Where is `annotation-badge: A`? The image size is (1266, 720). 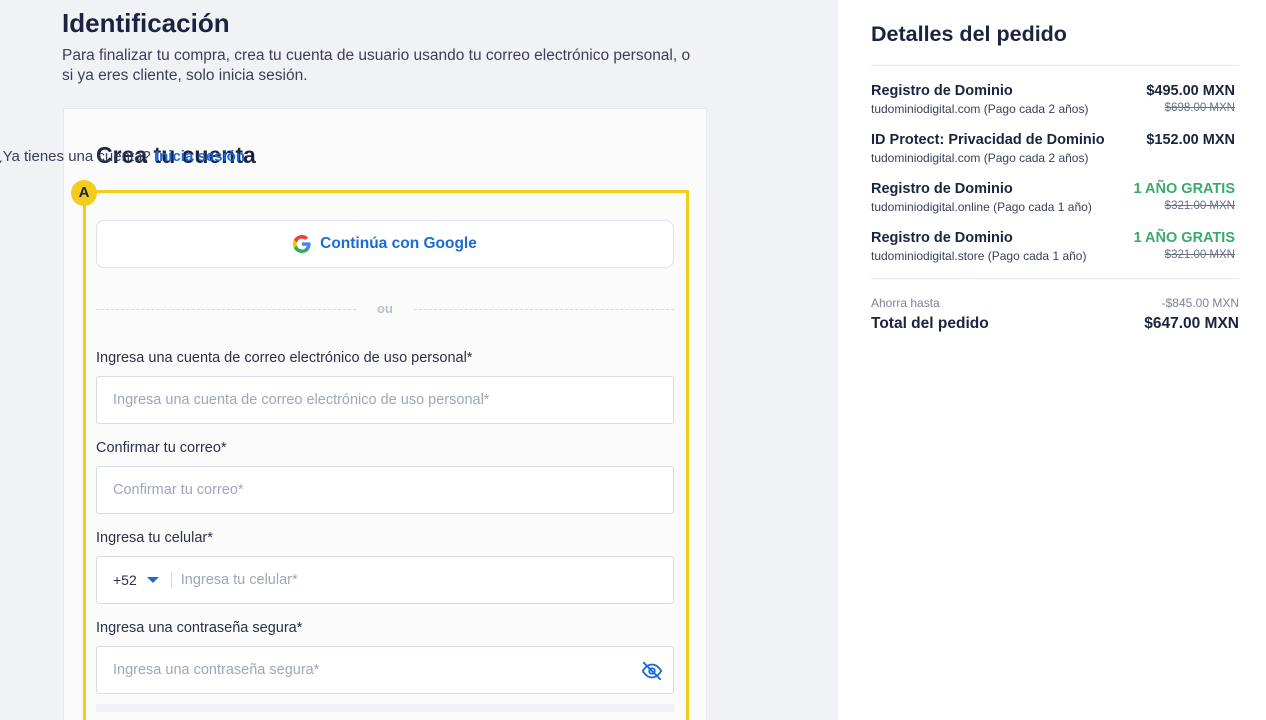 annotation-badge: A is located at coordinates (84, 193).